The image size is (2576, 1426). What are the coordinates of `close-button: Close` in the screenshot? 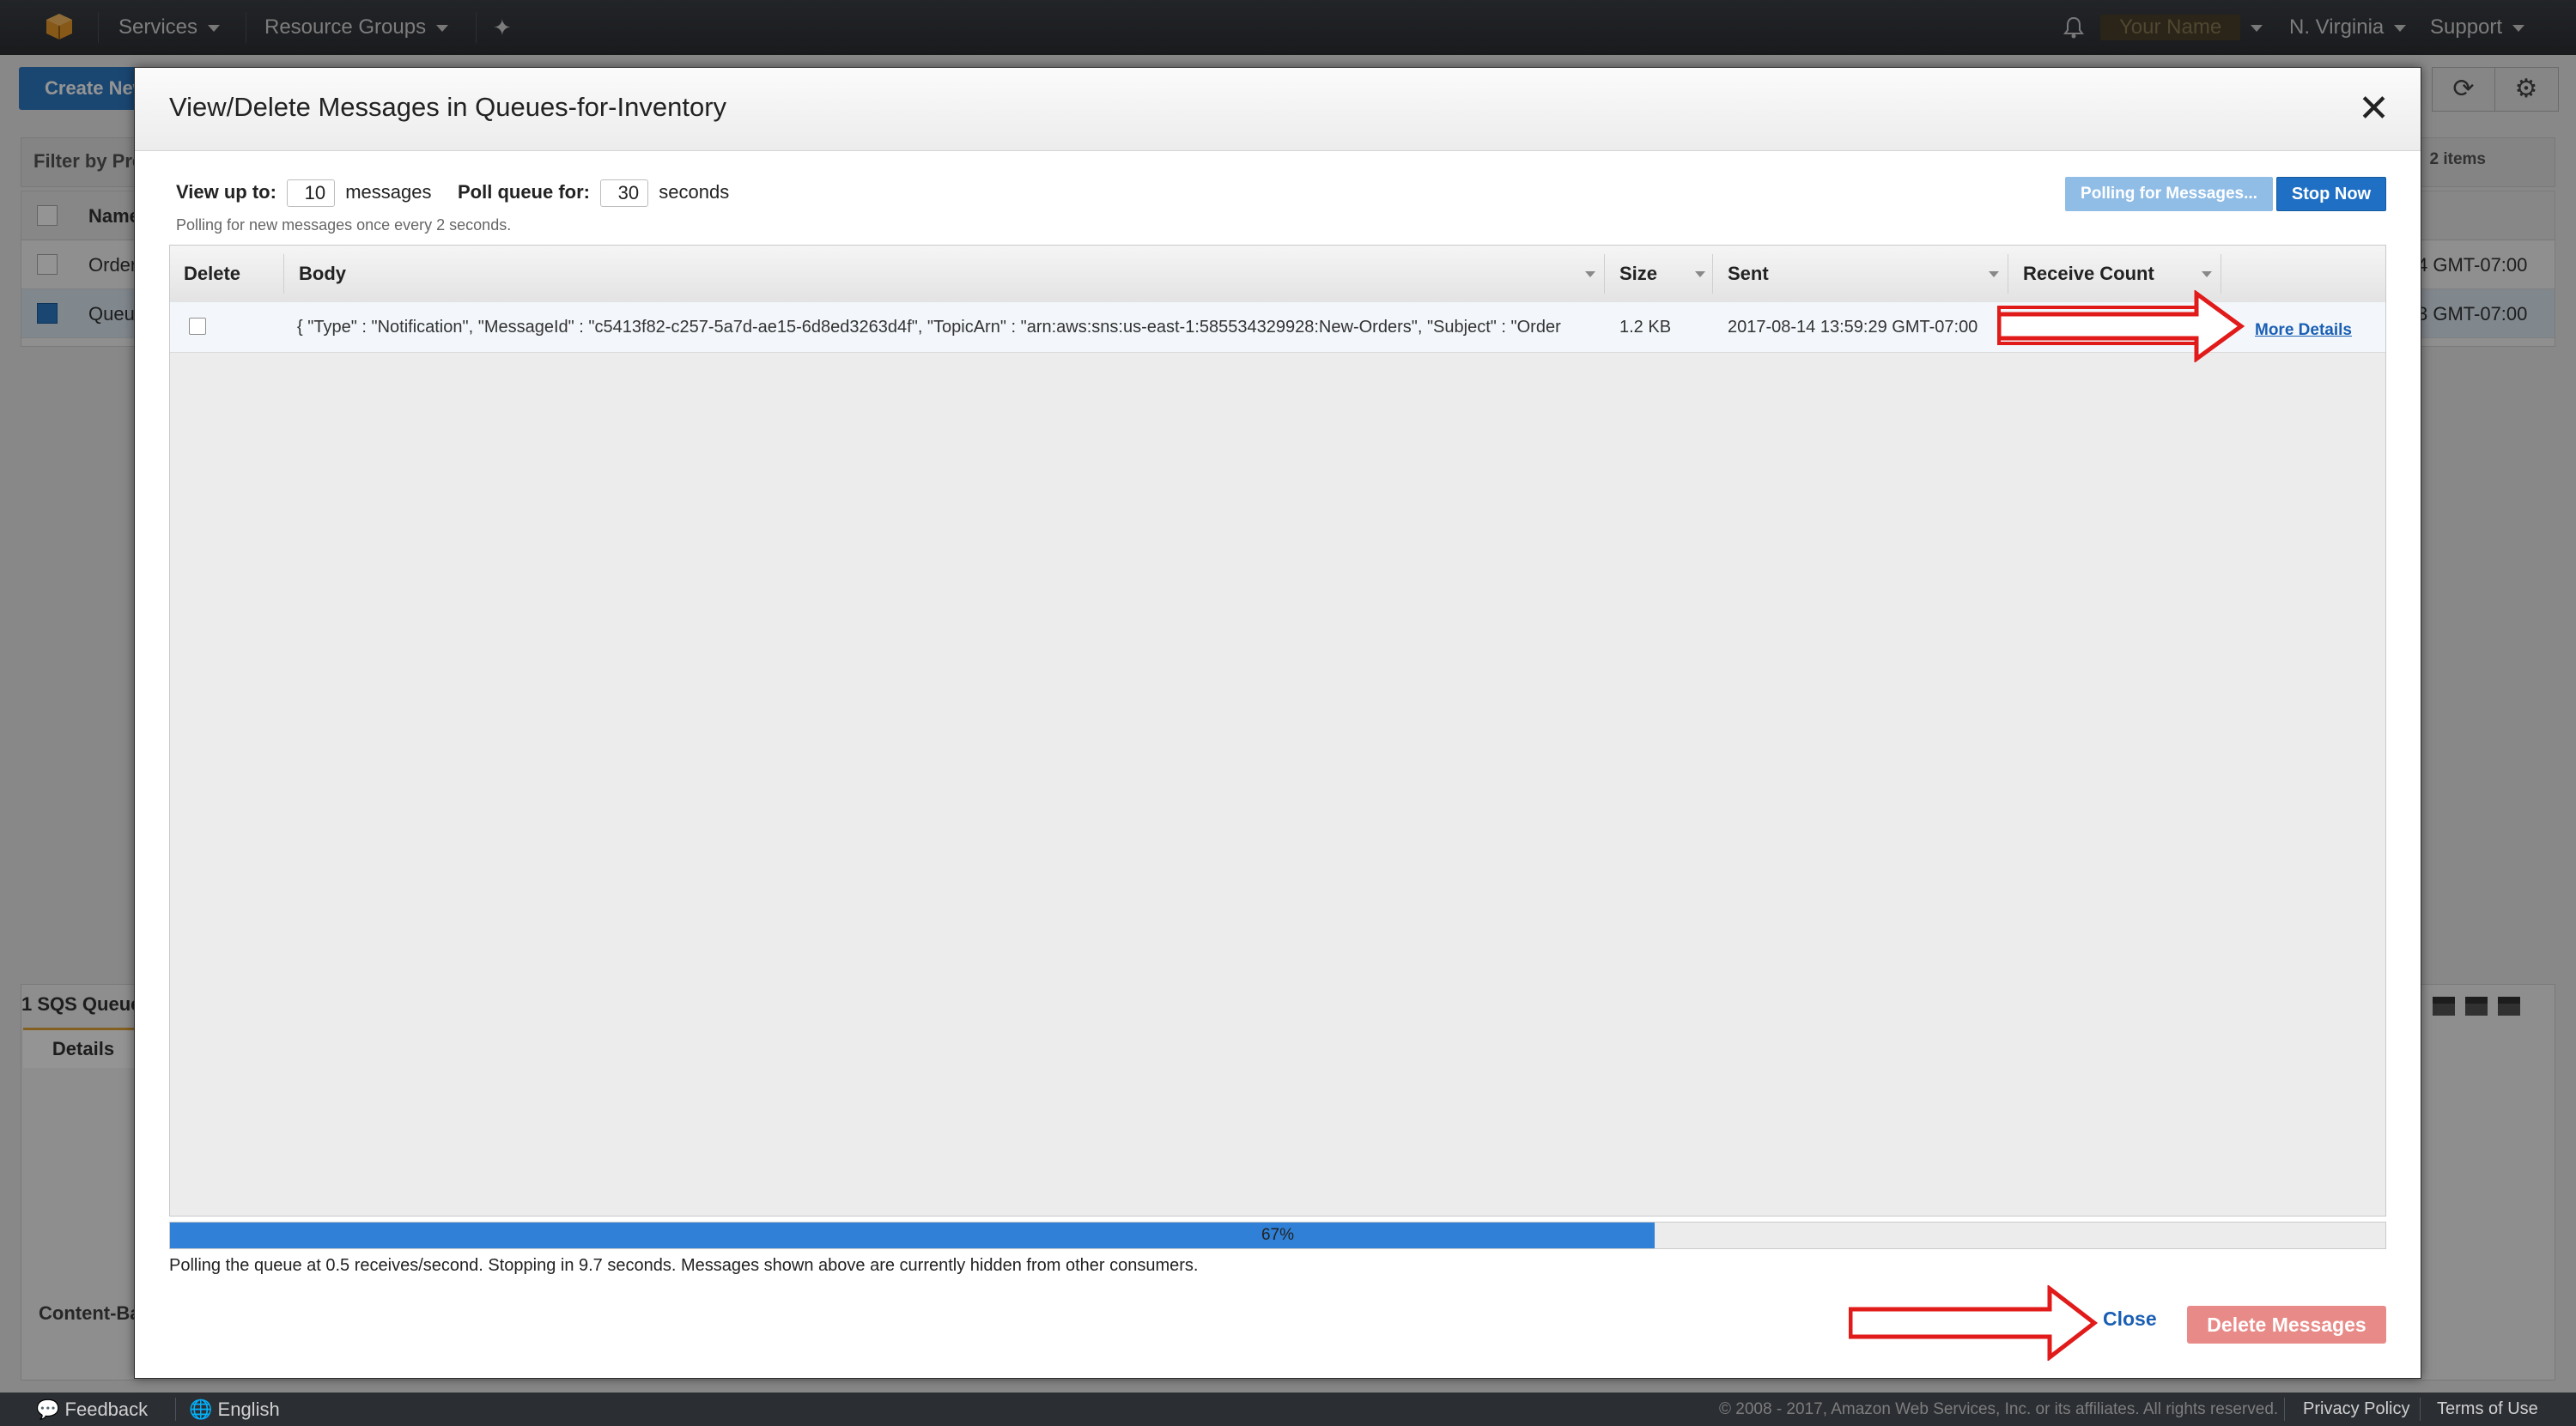 It's located at (2130, 1319).